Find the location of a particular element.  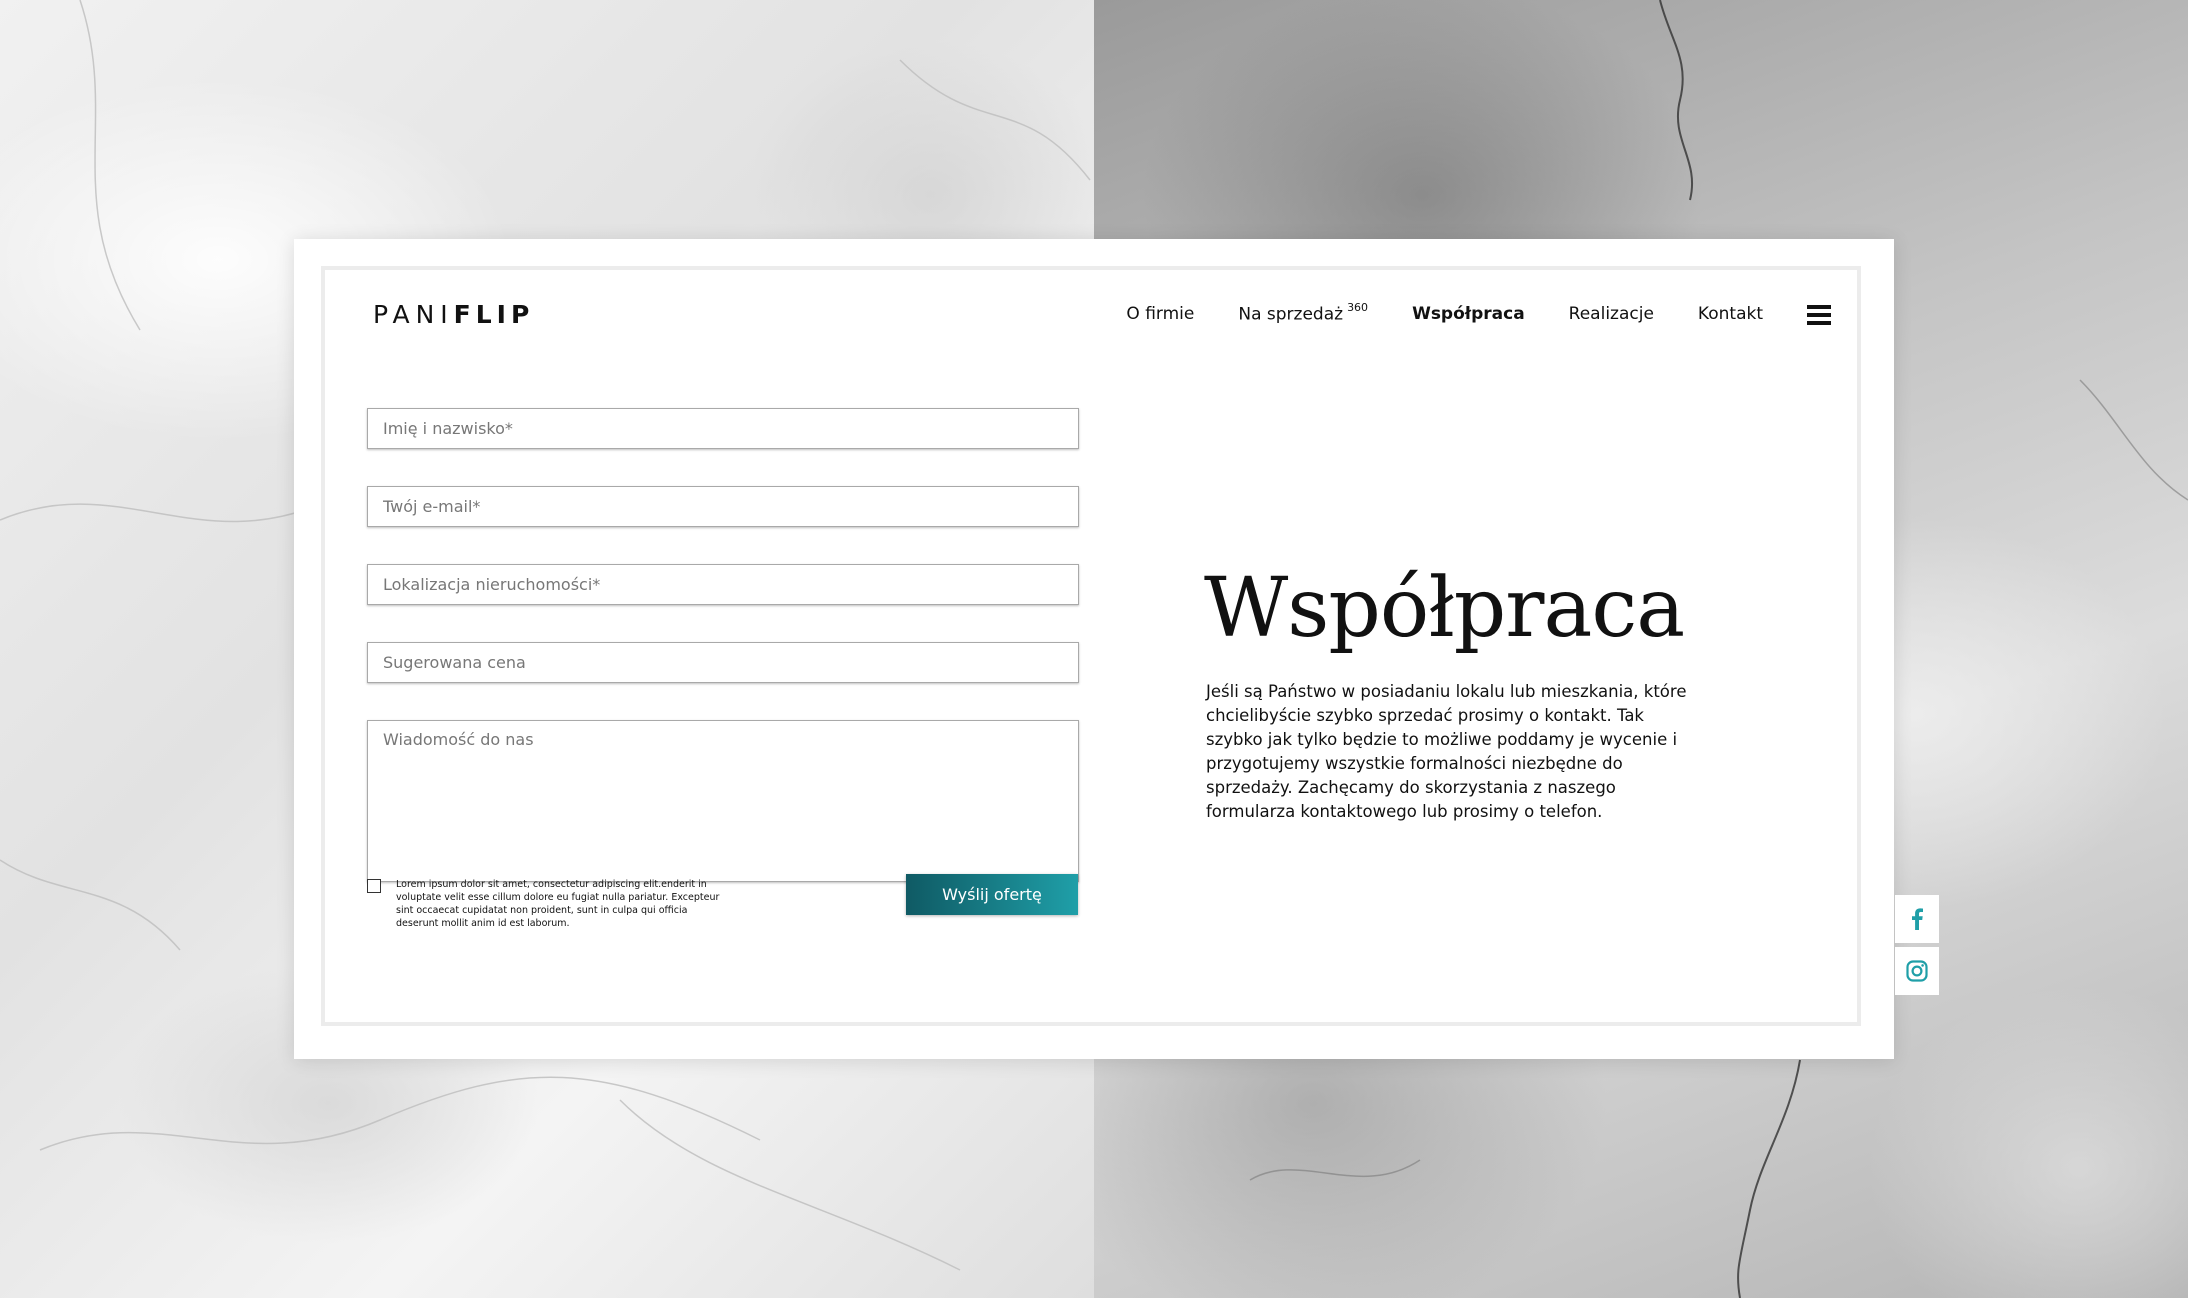

nav-item-superscript: 360 is located at coordinates (1358, 307).